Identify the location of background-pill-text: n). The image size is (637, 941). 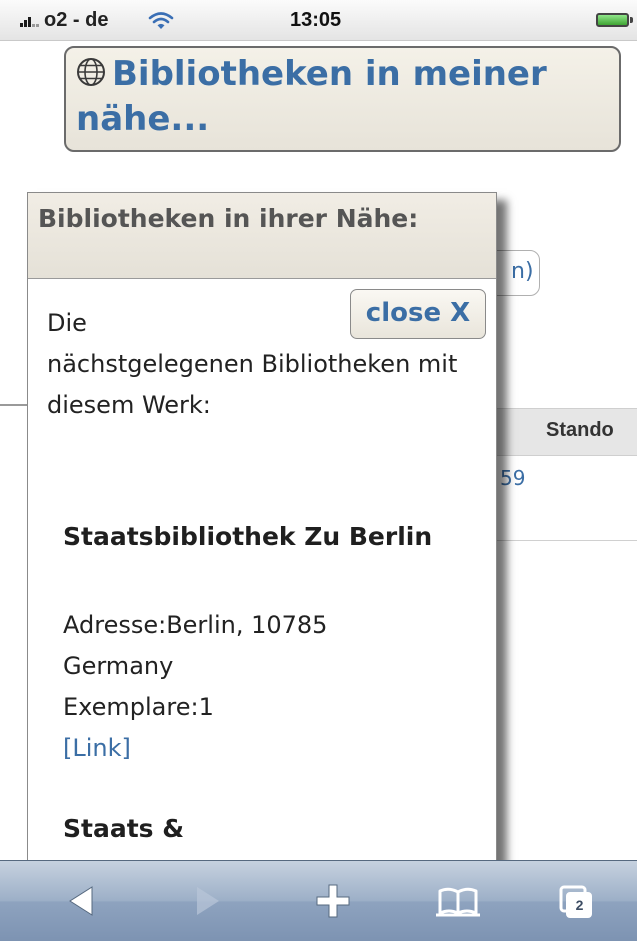
(522, 271).